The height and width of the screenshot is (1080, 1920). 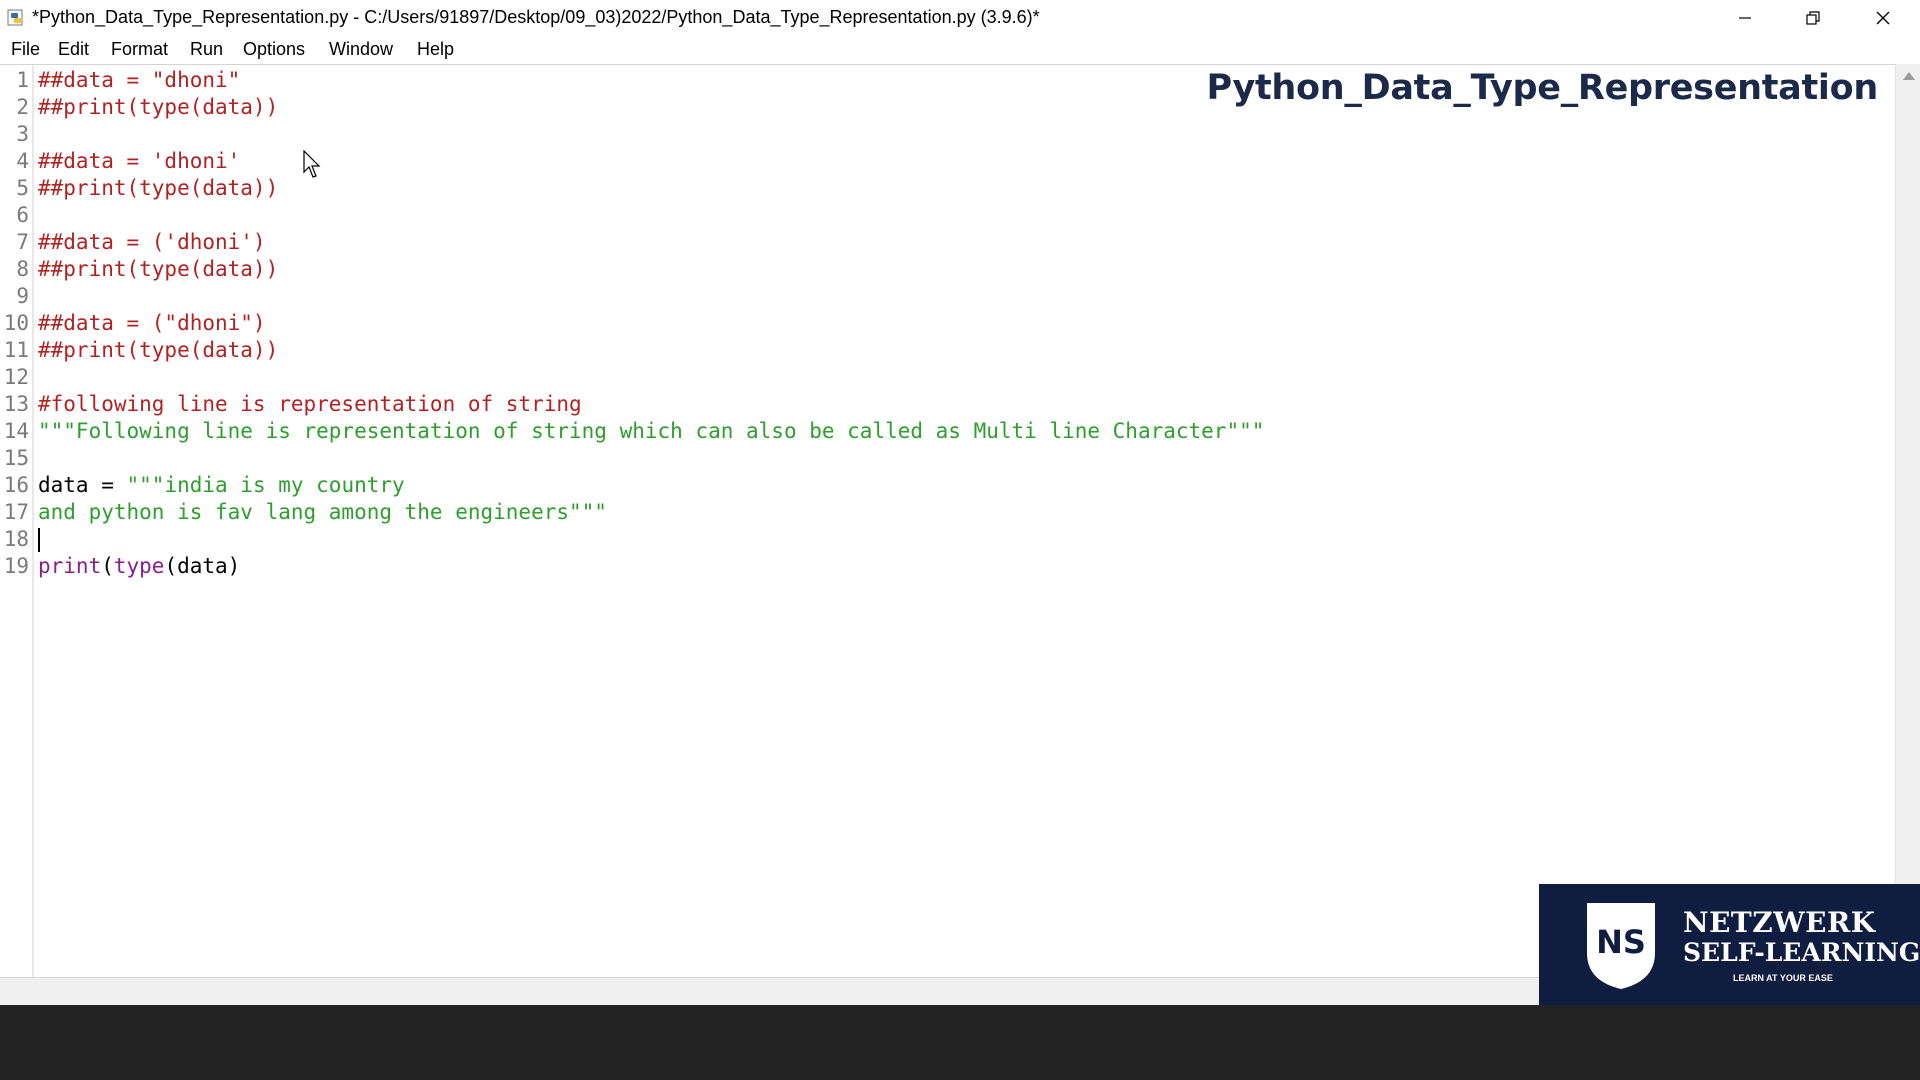 What do you see at coordinates (16, 539) in the screenshot?
I see `line-number: 18` at bounding box center [16, 539].